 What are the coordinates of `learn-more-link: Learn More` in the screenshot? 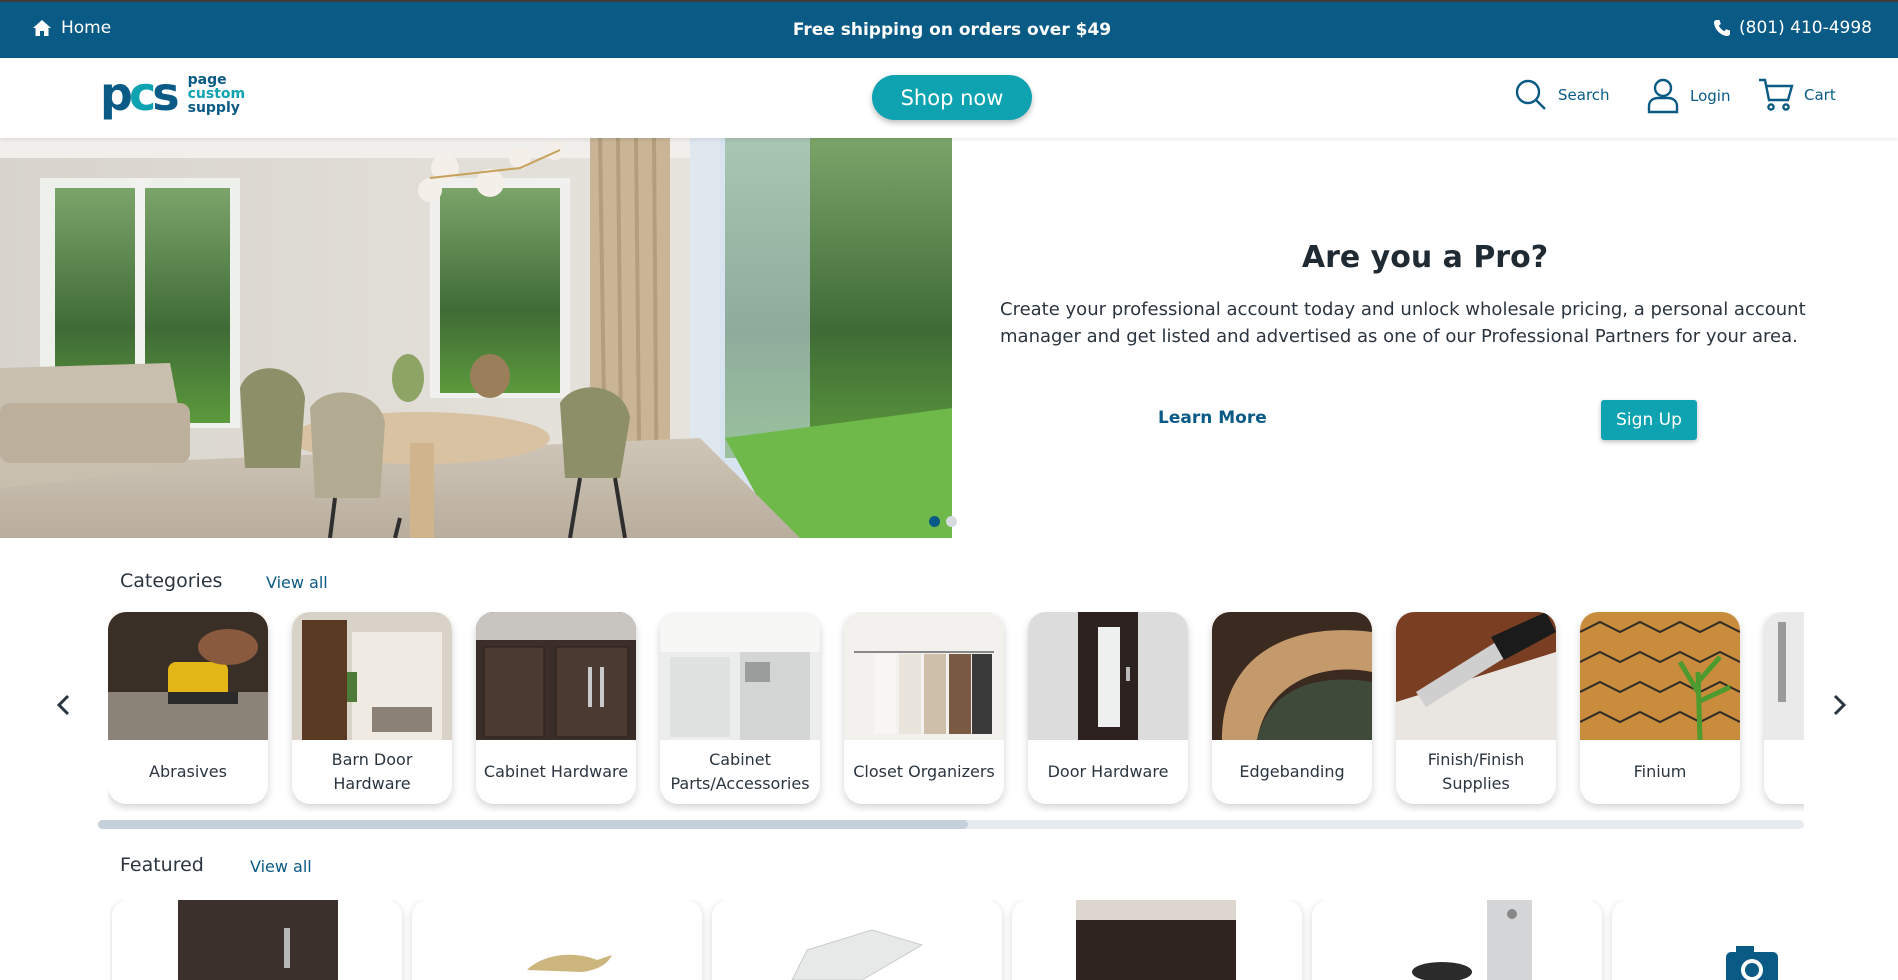 It's located at (1212, 418).